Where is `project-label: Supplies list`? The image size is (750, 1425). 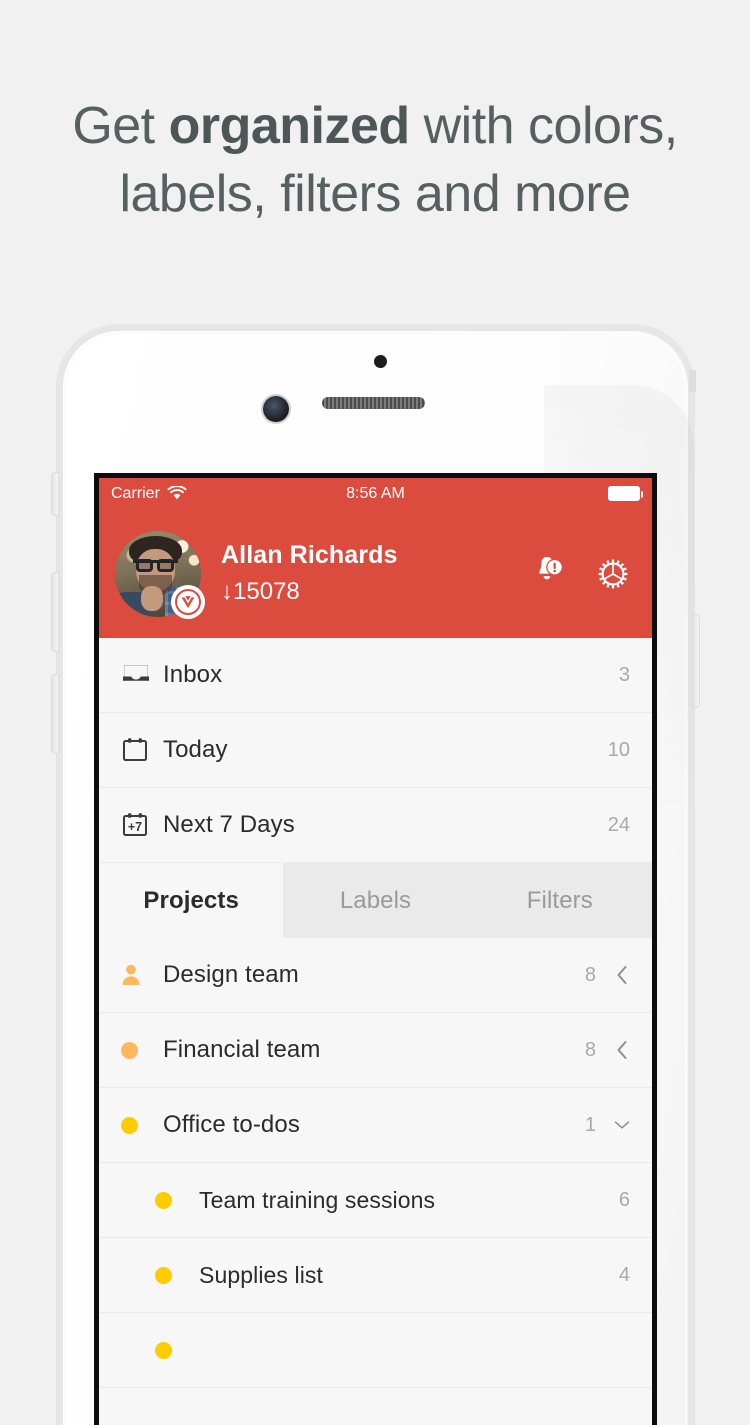 project-label: Supplies list is located at coordinates (261, 1274).